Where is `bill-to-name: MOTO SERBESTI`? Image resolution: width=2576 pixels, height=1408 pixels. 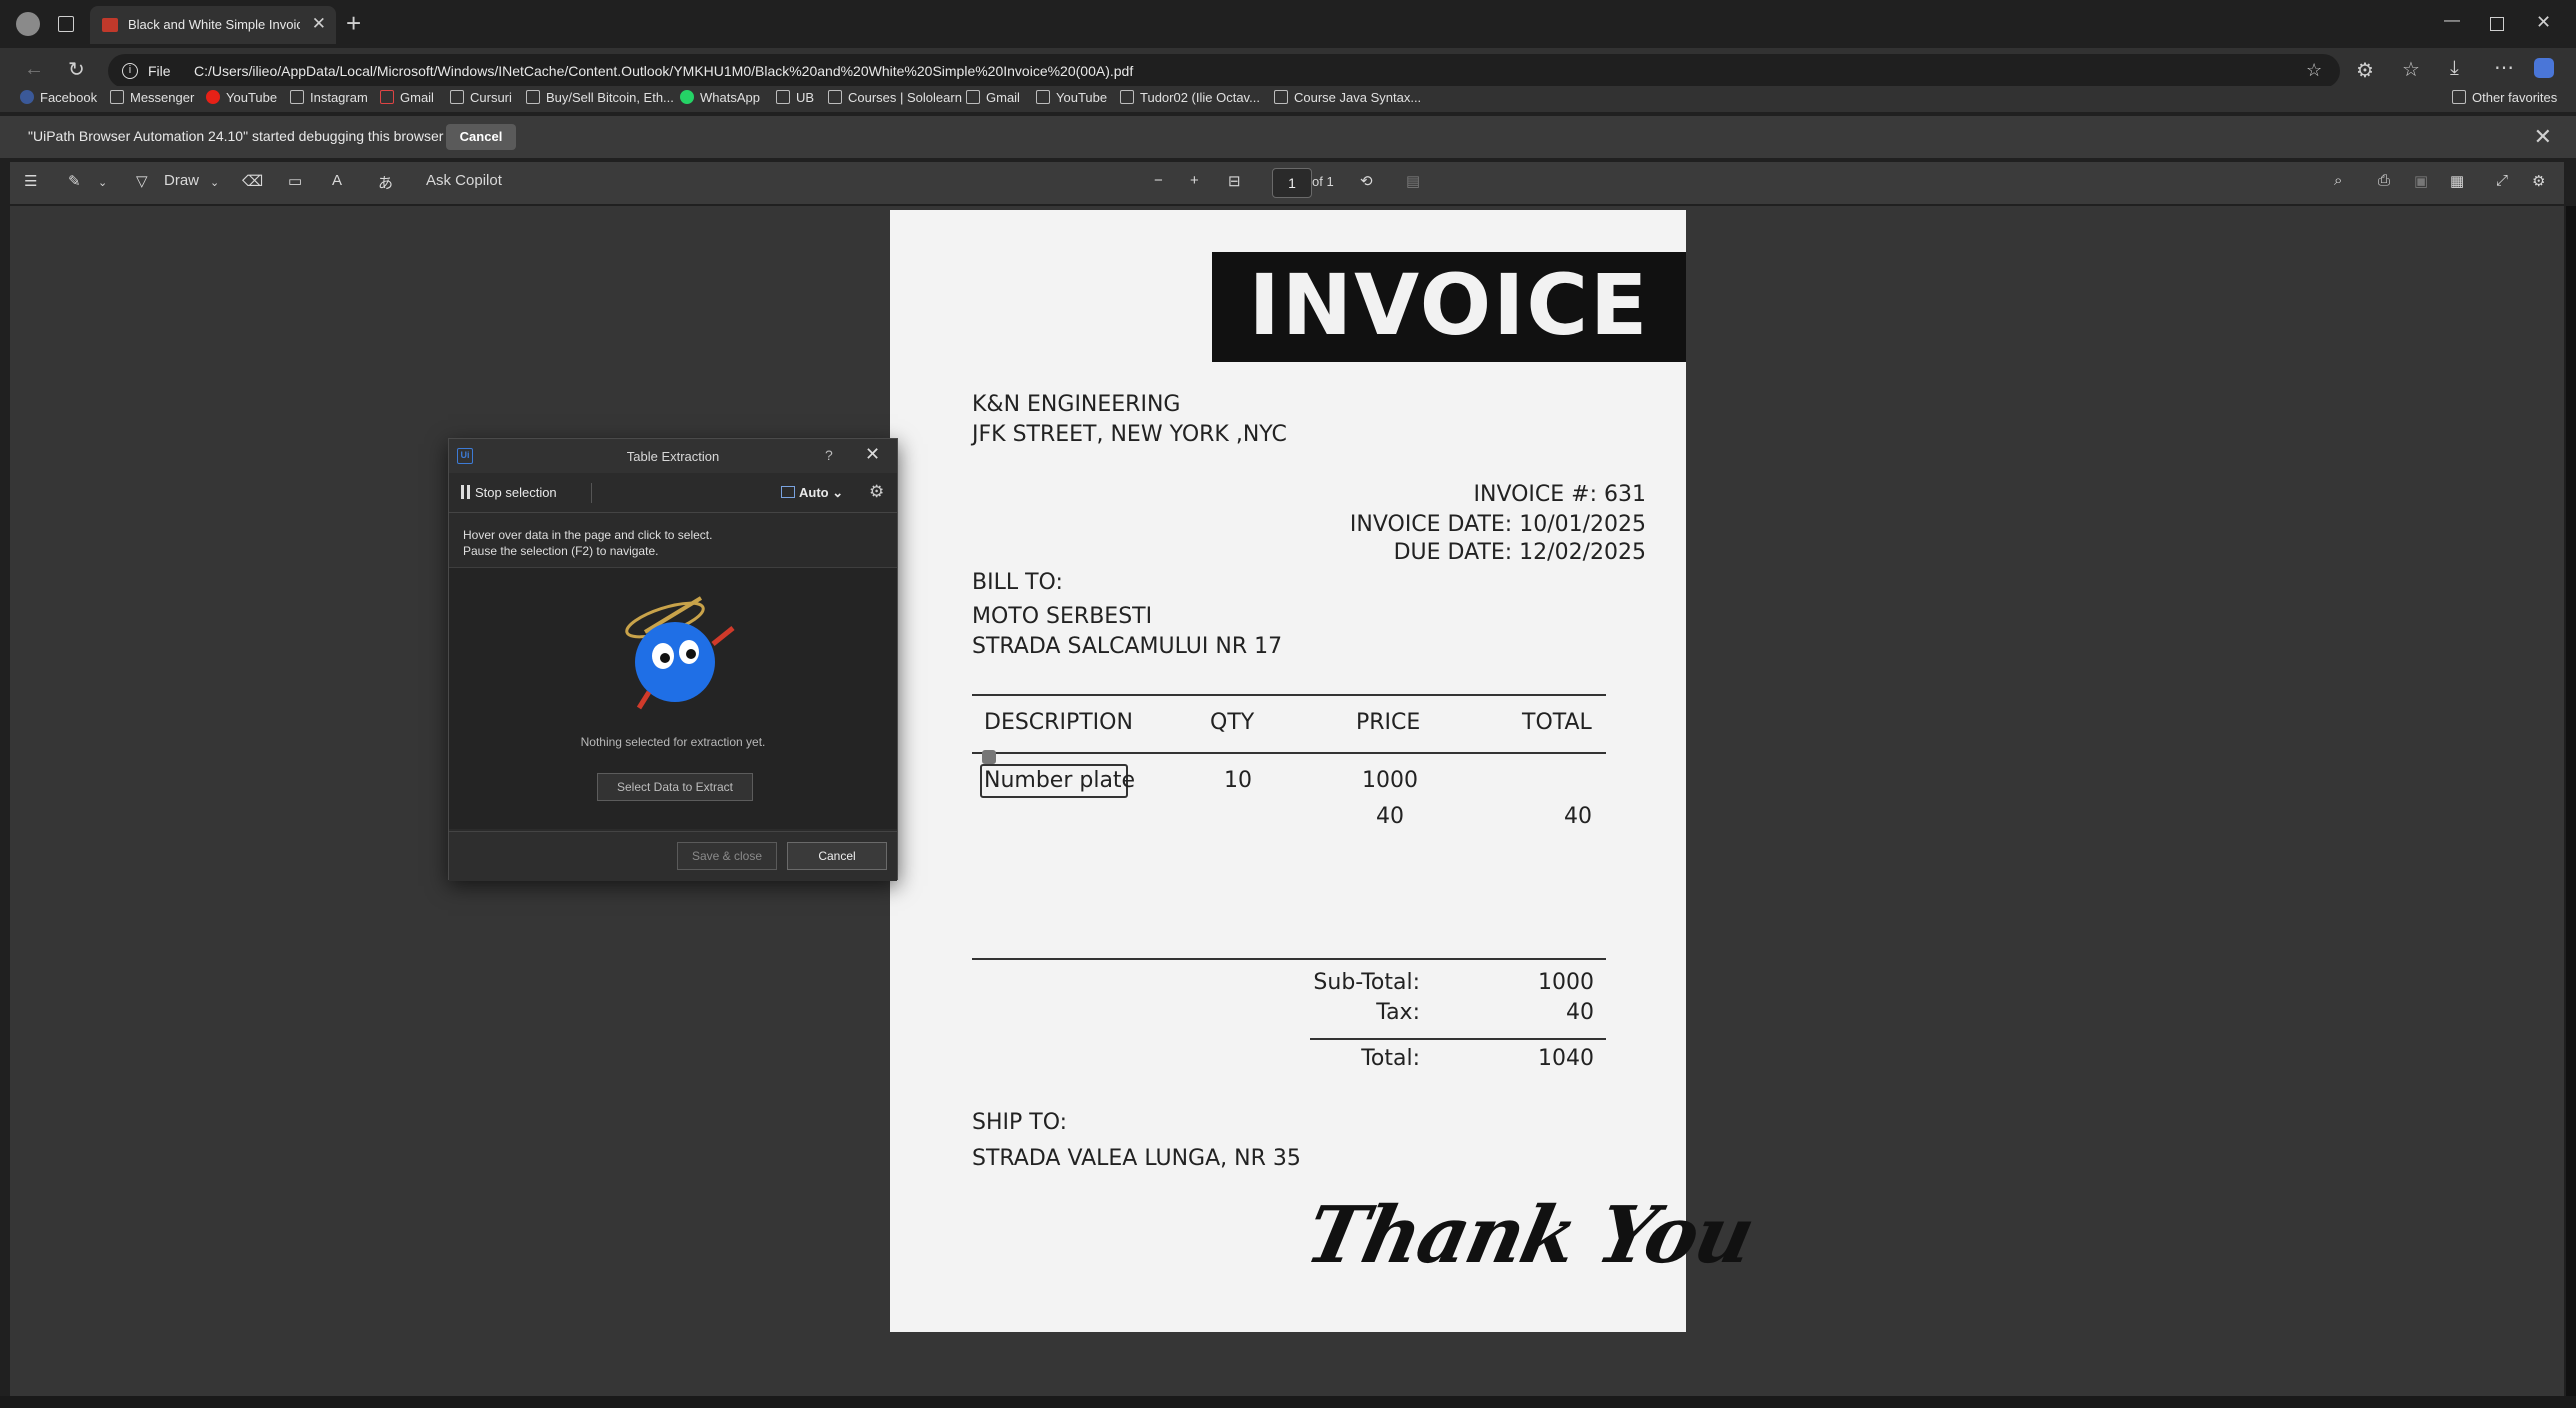
bill-to-name: MOTO SERBESTI is located at coordinates (1062, 616).